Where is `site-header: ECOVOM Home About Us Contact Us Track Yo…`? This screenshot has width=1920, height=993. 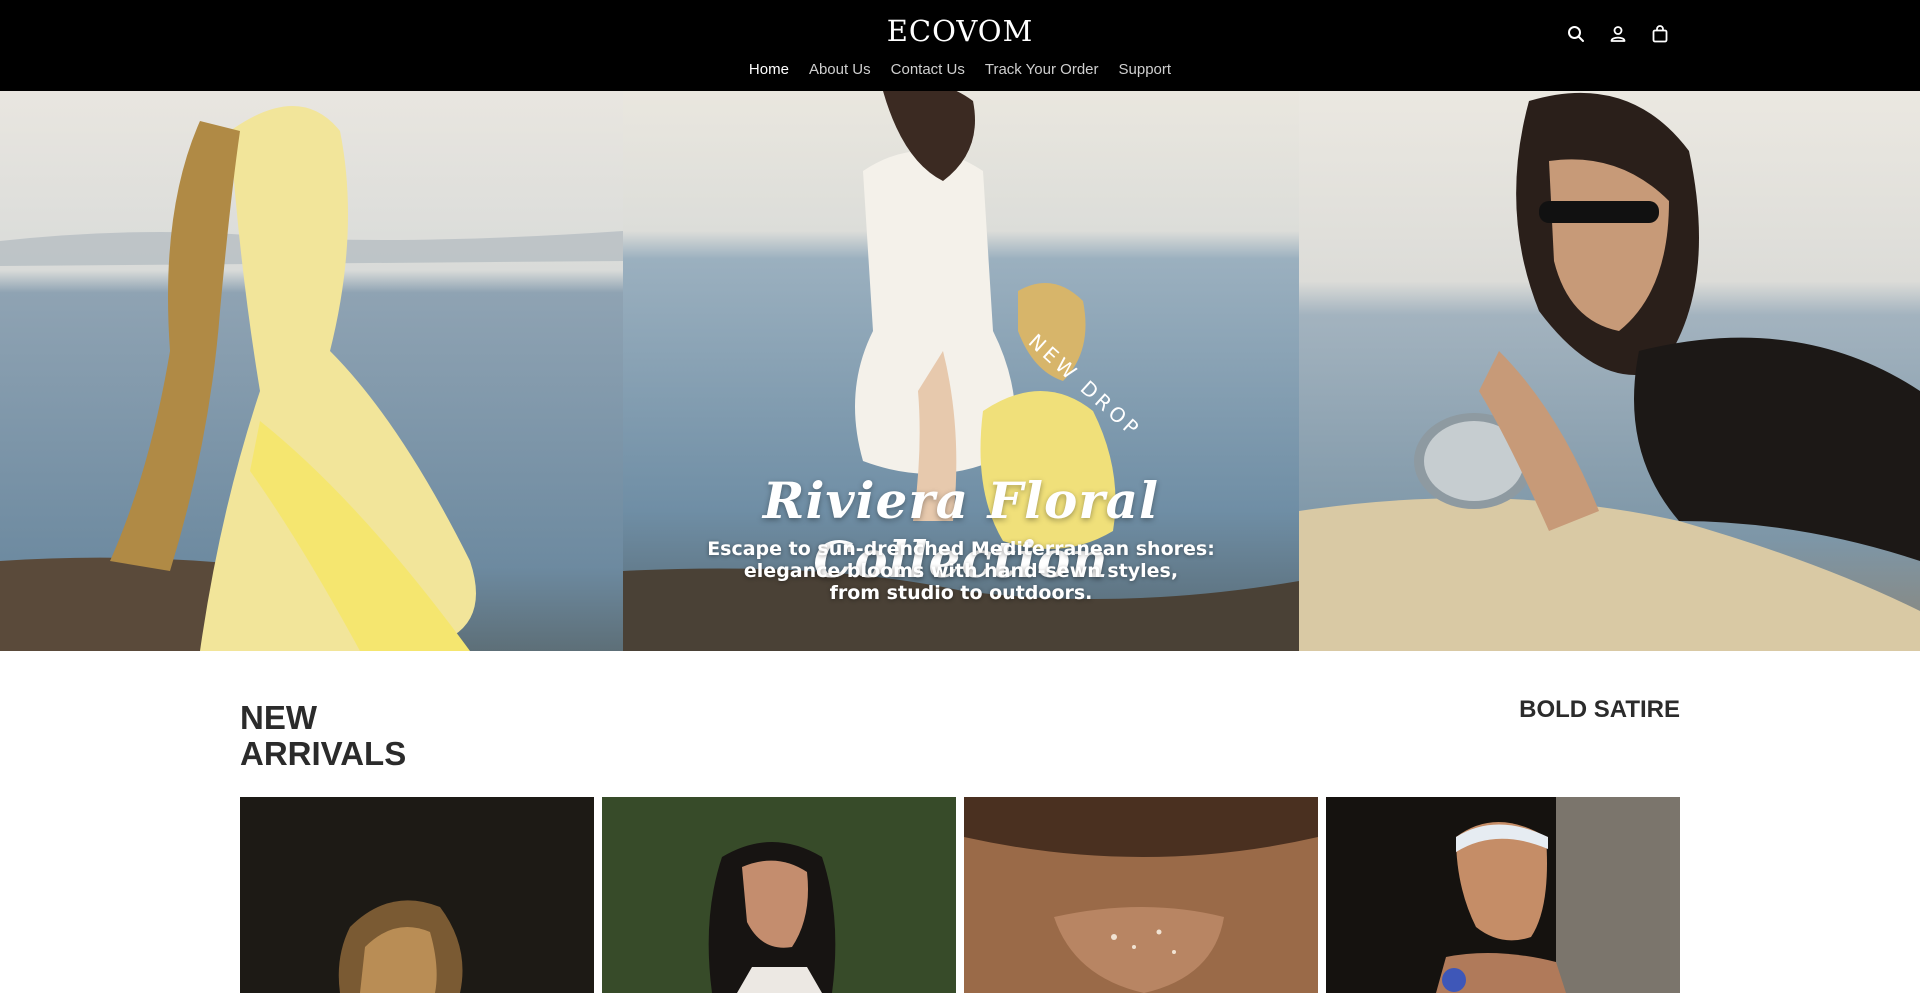 site-header: ECOVOM Home About Us Contact Us Track Yo… is located at coordinates (960, 45).